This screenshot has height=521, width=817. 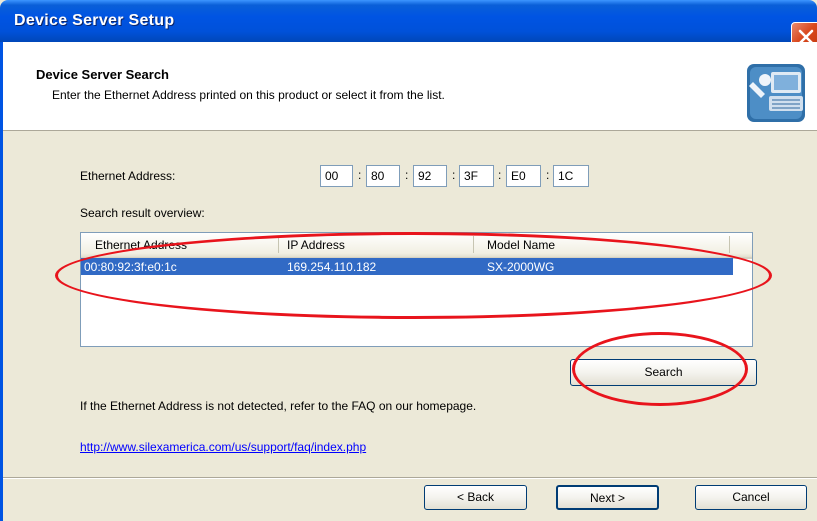 I want to click on ethernet-octet-2: 80, so click(x=383, y=176).